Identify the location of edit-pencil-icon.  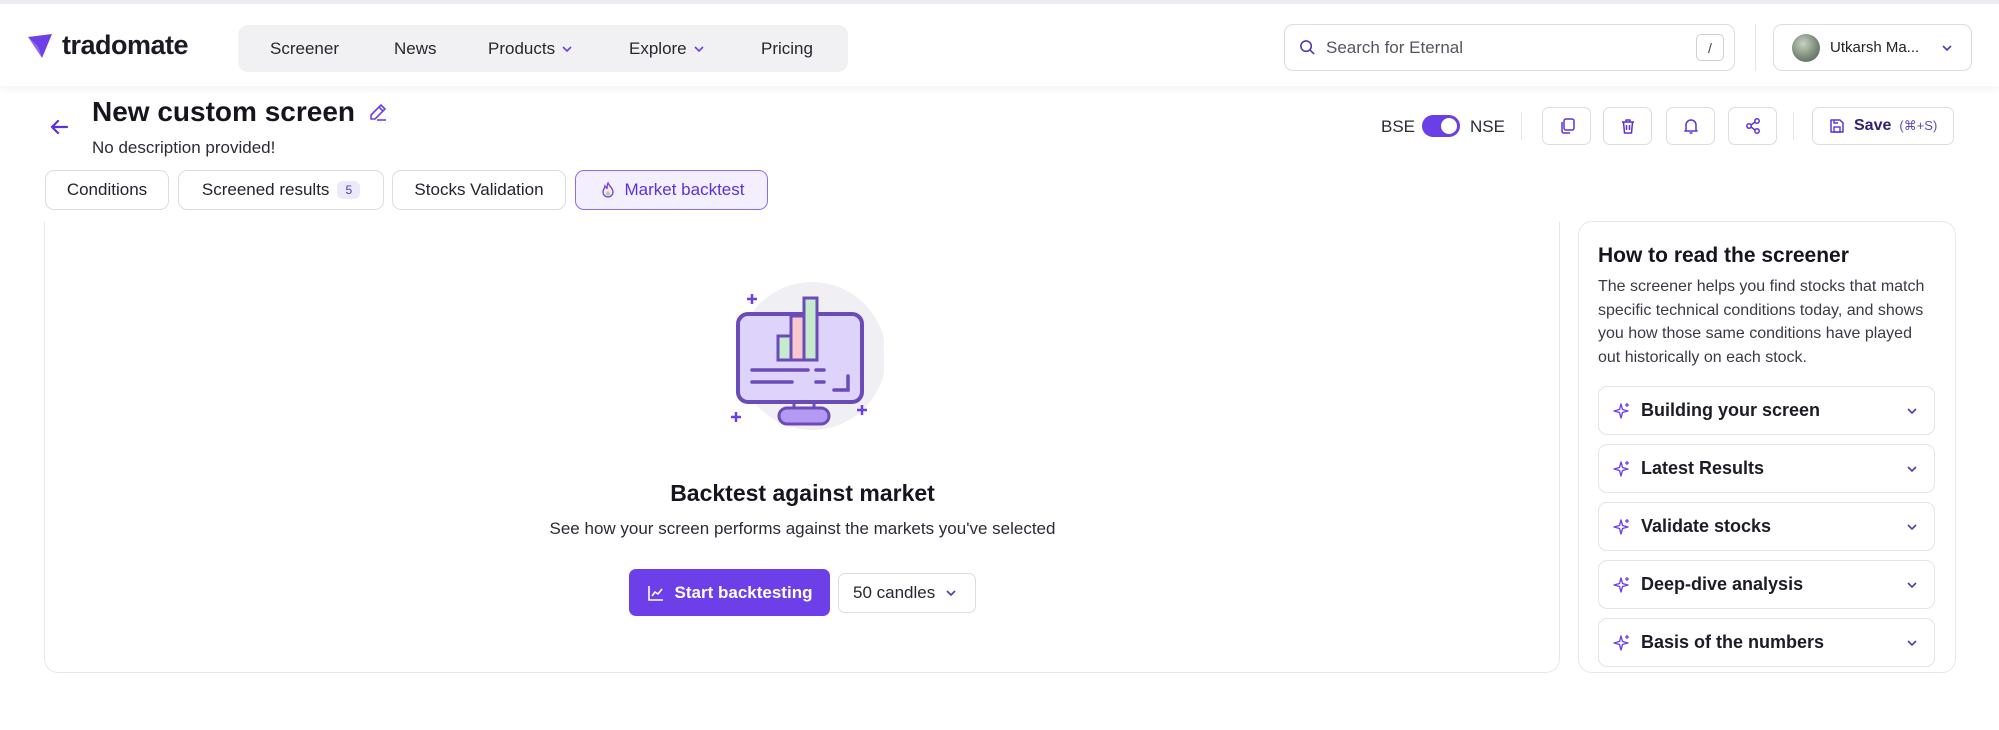
(378, 112).